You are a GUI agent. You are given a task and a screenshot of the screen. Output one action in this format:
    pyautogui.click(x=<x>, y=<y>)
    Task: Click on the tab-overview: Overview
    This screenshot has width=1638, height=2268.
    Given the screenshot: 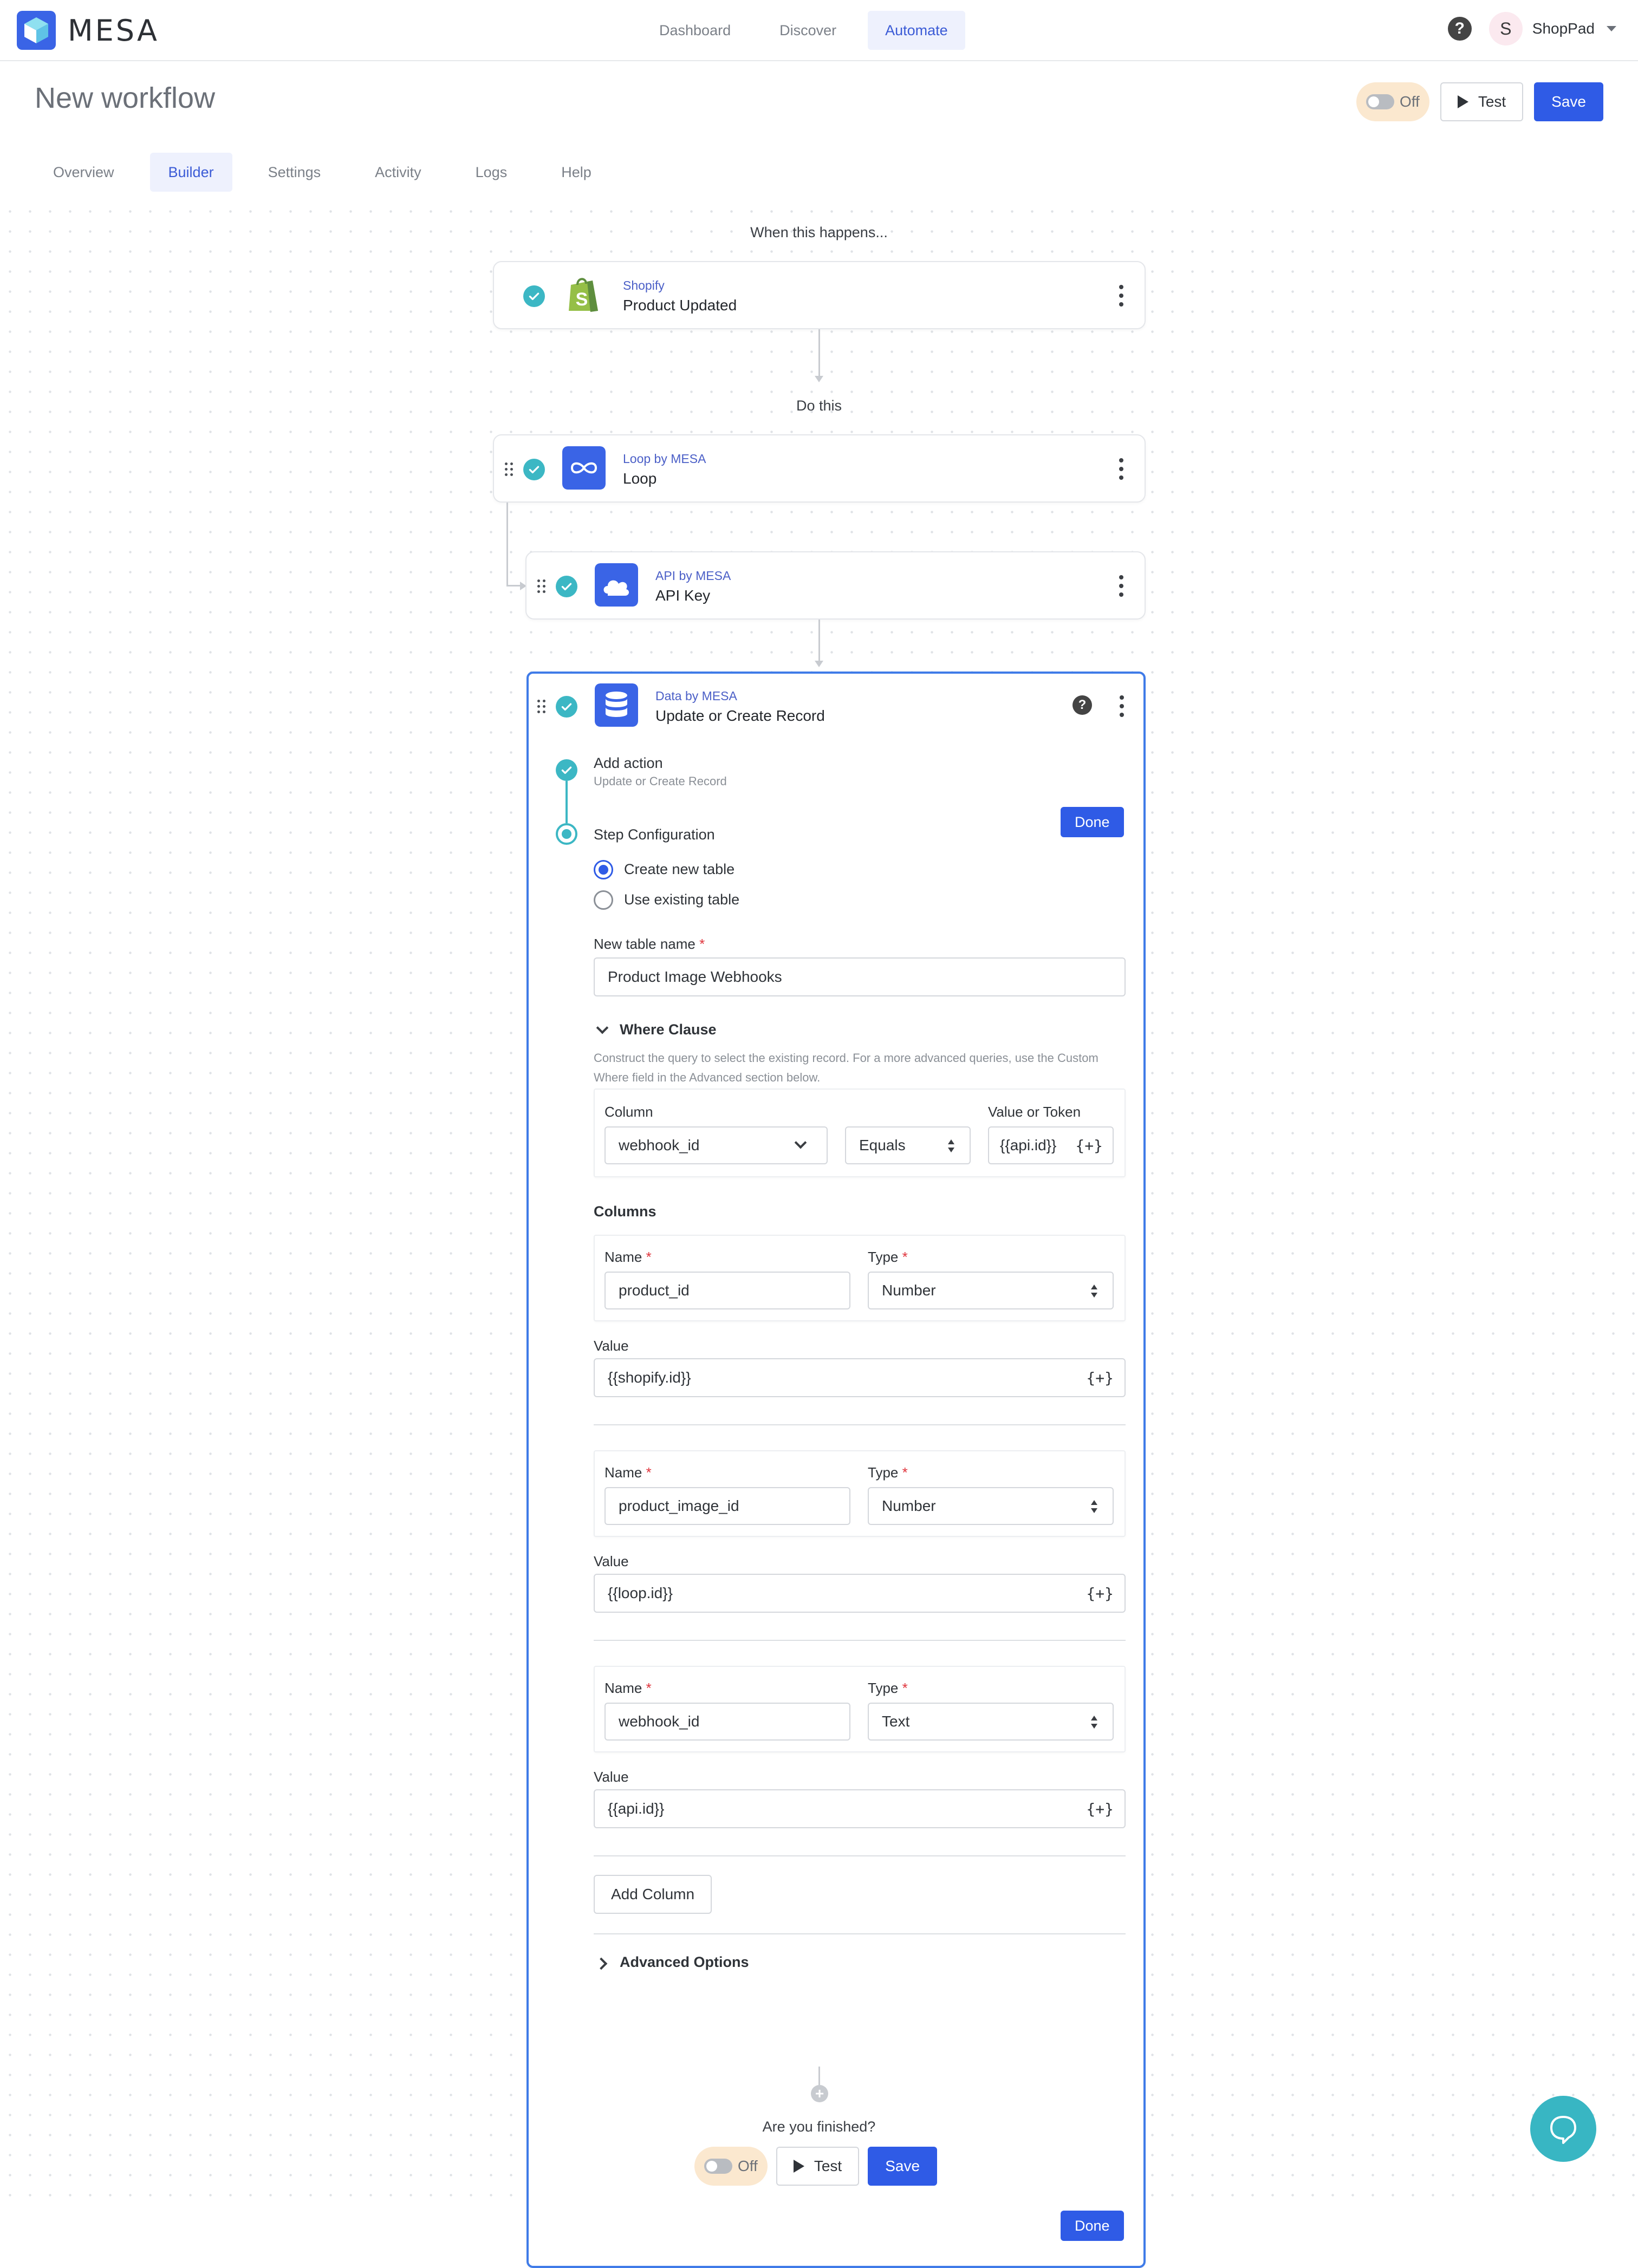 What is the action you would take?
    pyautogui.click(x=84, y=172)
    